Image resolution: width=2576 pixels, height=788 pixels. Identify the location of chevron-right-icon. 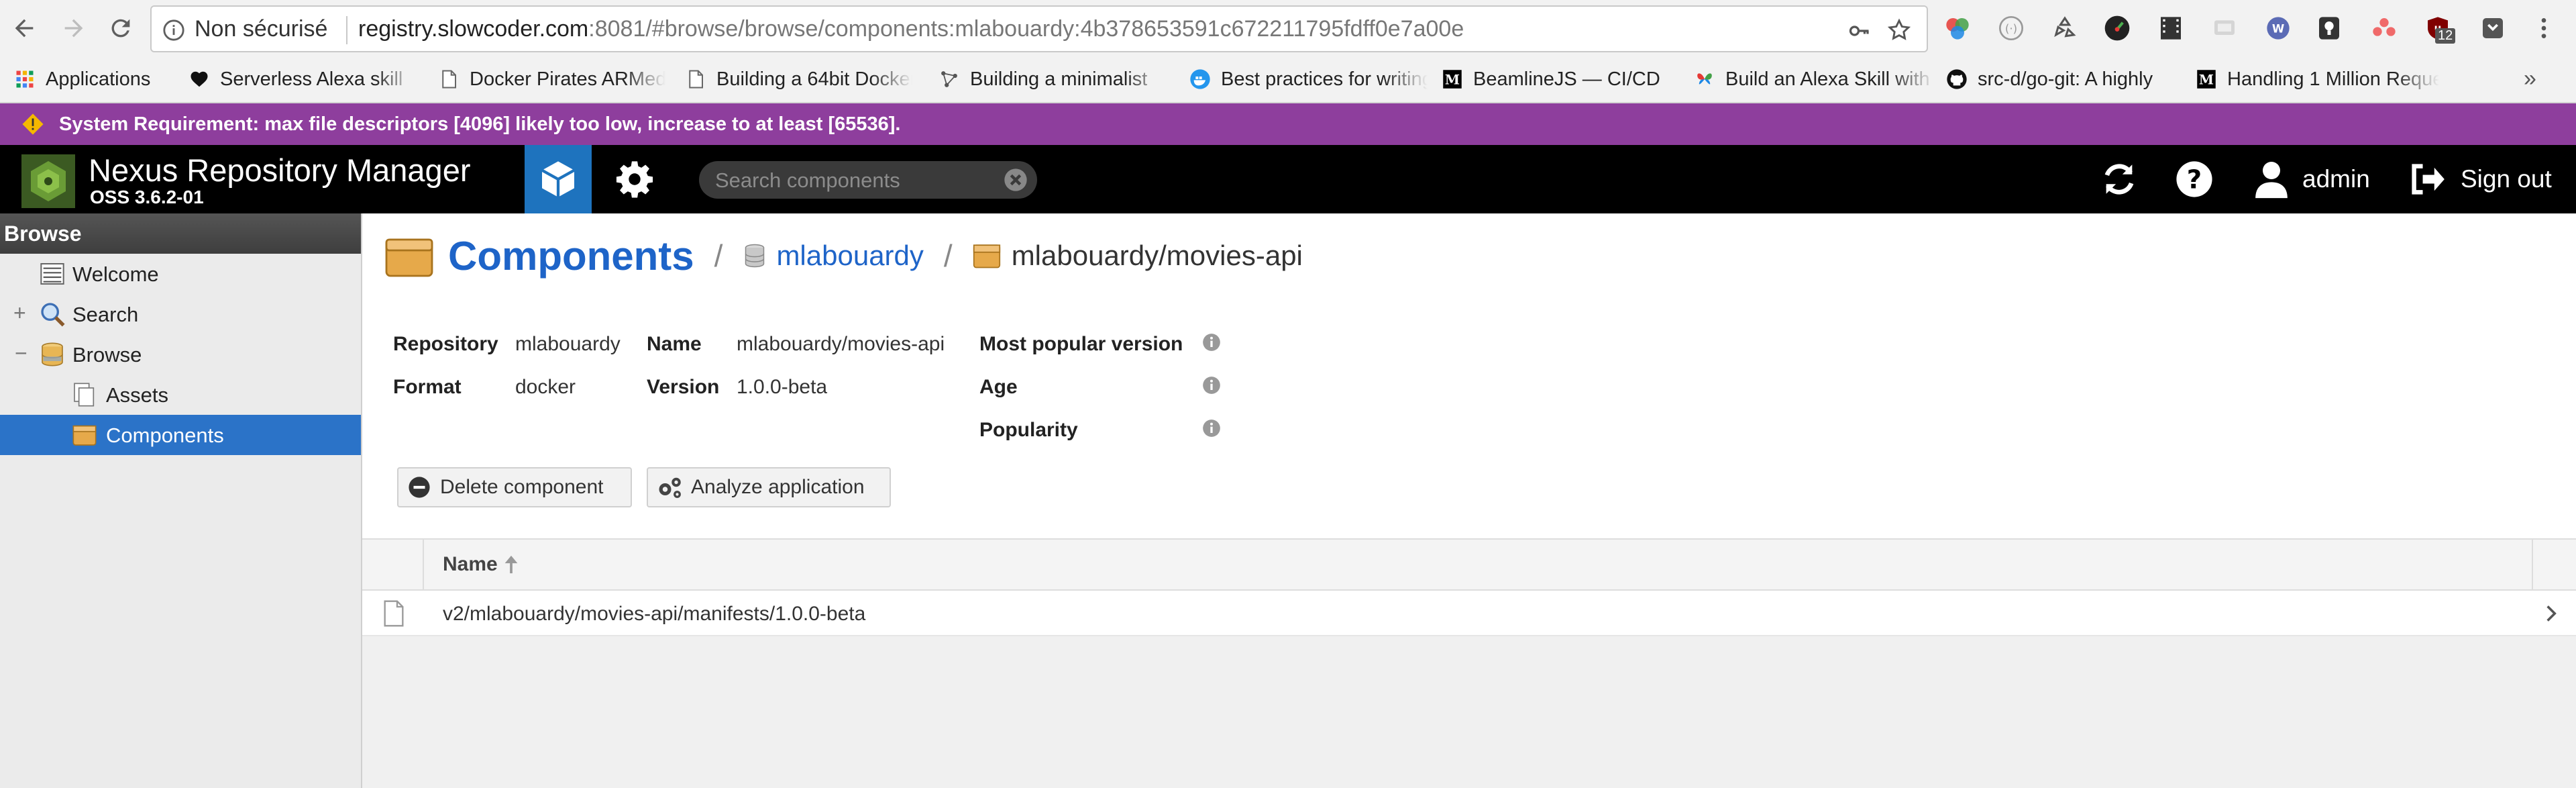
(2551, 615).